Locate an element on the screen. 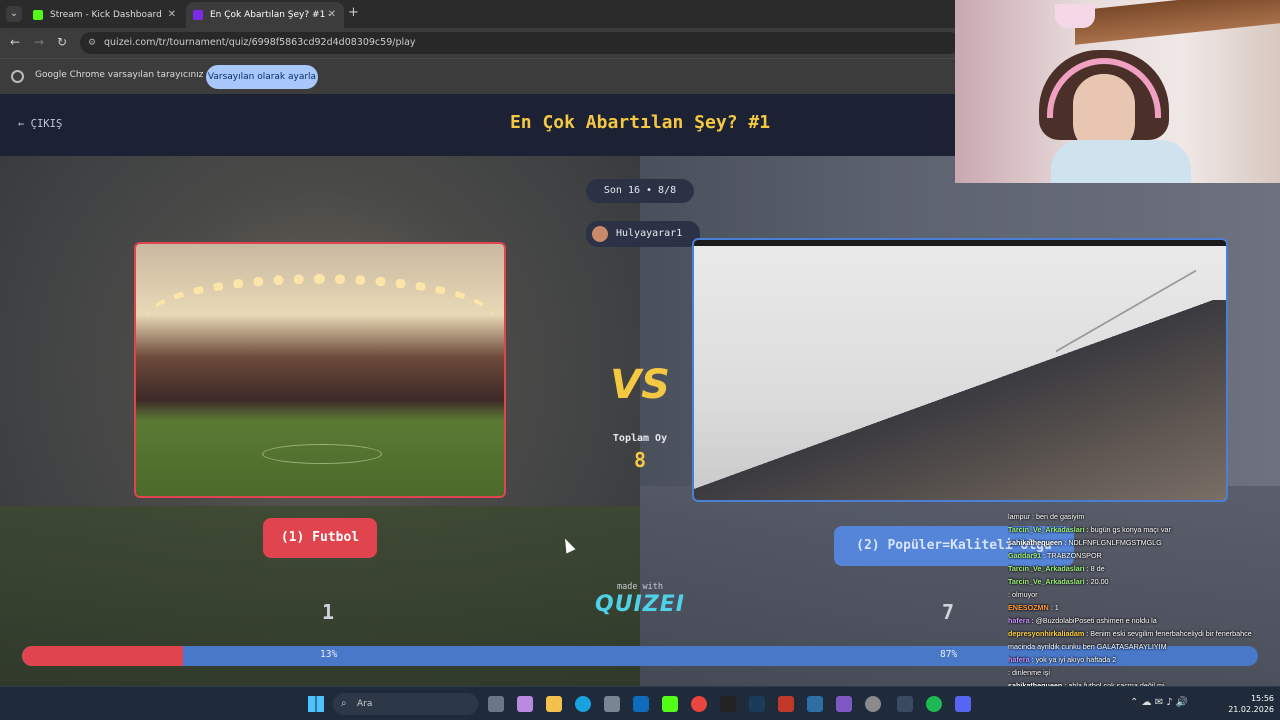 The image size is (1280, 720). search-icon: ⌕ is located at coordinates (344, 703).